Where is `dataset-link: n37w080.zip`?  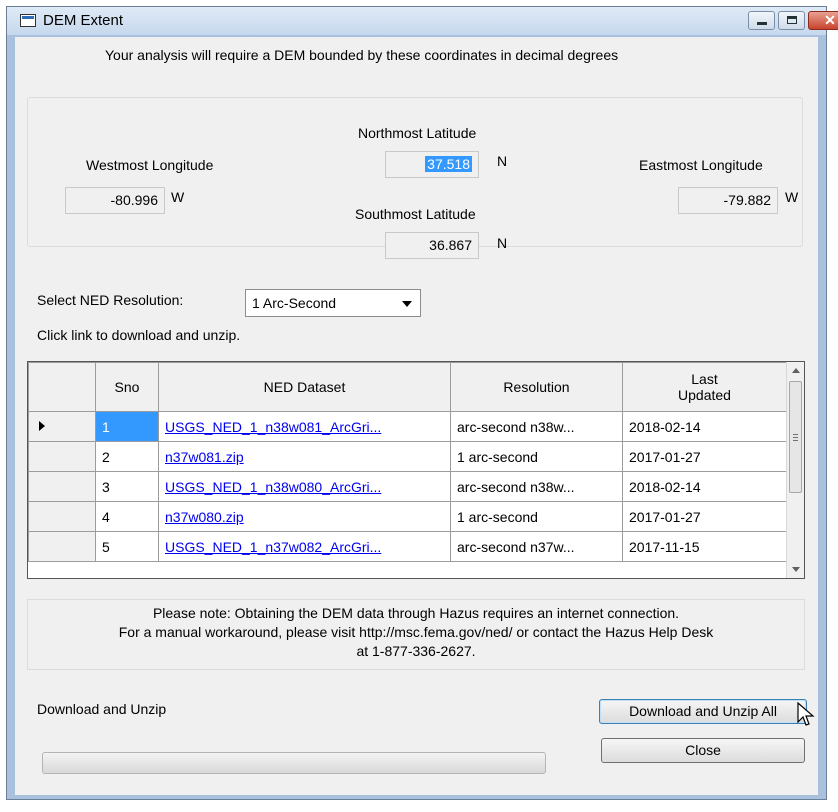
dataset-link: n37w080.zip is located at coordinates (204, 517).